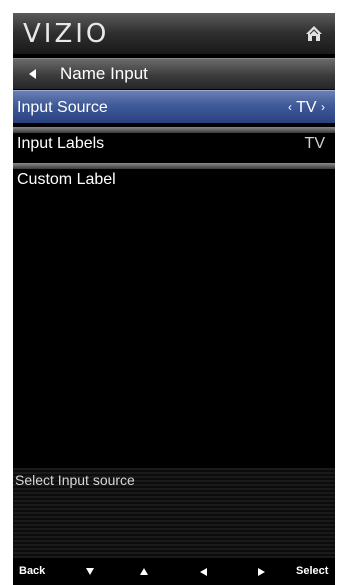 This screenshot has height=585, width=344. Describe the element at coordinates (104, 73) in the screenshot. I see `page-title: Name Input` at that location.